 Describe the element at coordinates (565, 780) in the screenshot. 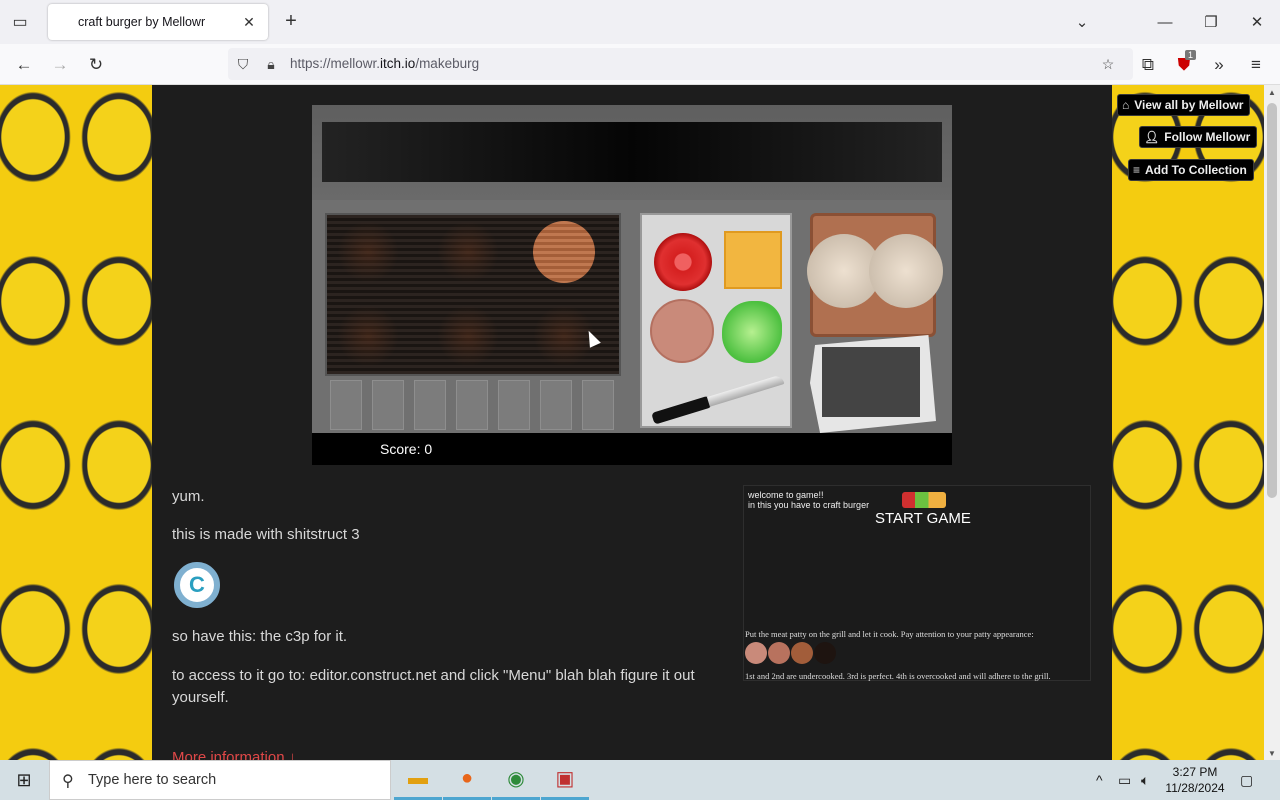

I see `pinned-app-icon: ▣` at that location.